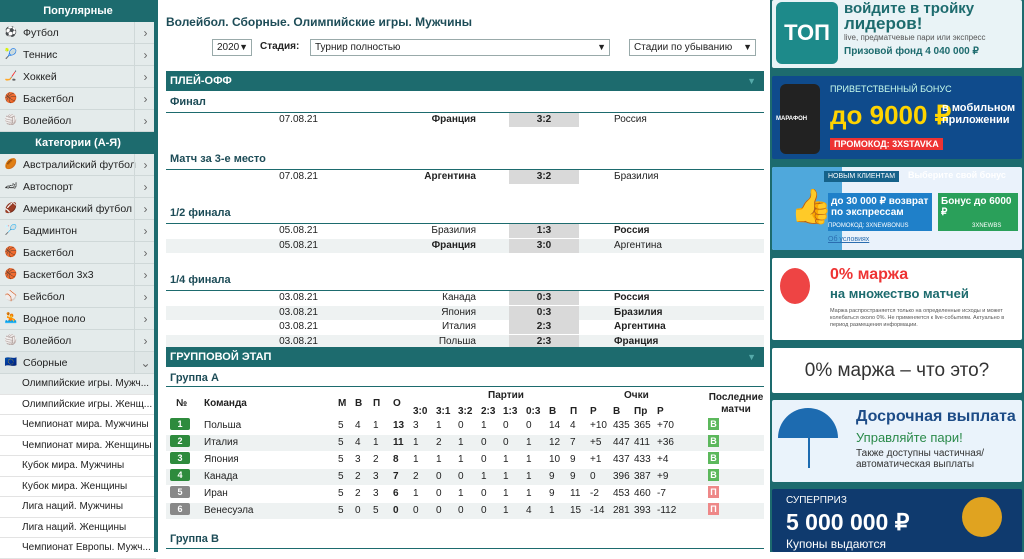 The image size is (1024, 559). I want to click on ad-link: Об условиях, so click(848, 239).